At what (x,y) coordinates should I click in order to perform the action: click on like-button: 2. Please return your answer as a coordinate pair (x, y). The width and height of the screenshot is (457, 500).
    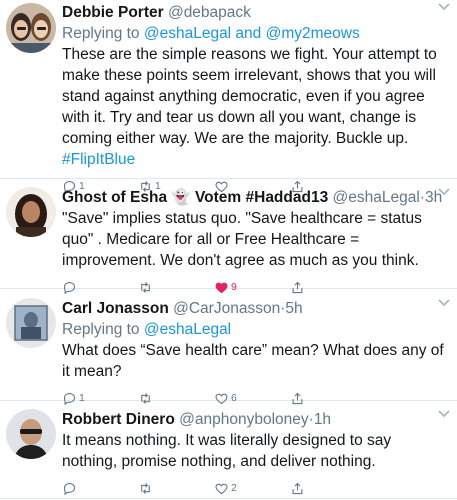
    Looking at the image, I should click on (252, 488).